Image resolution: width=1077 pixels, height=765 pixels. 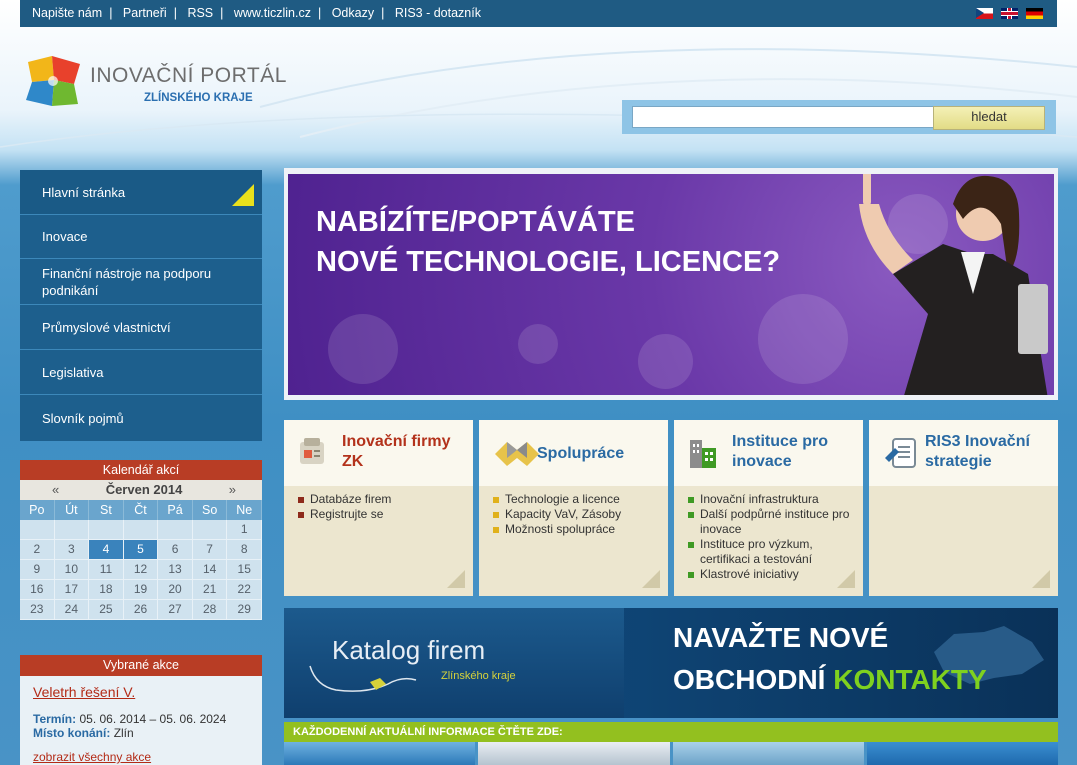 What do you see at coordinates (37, 590) in the screenshot?
I see `calendar-day-16: 16` at bounding box center [37, 590].